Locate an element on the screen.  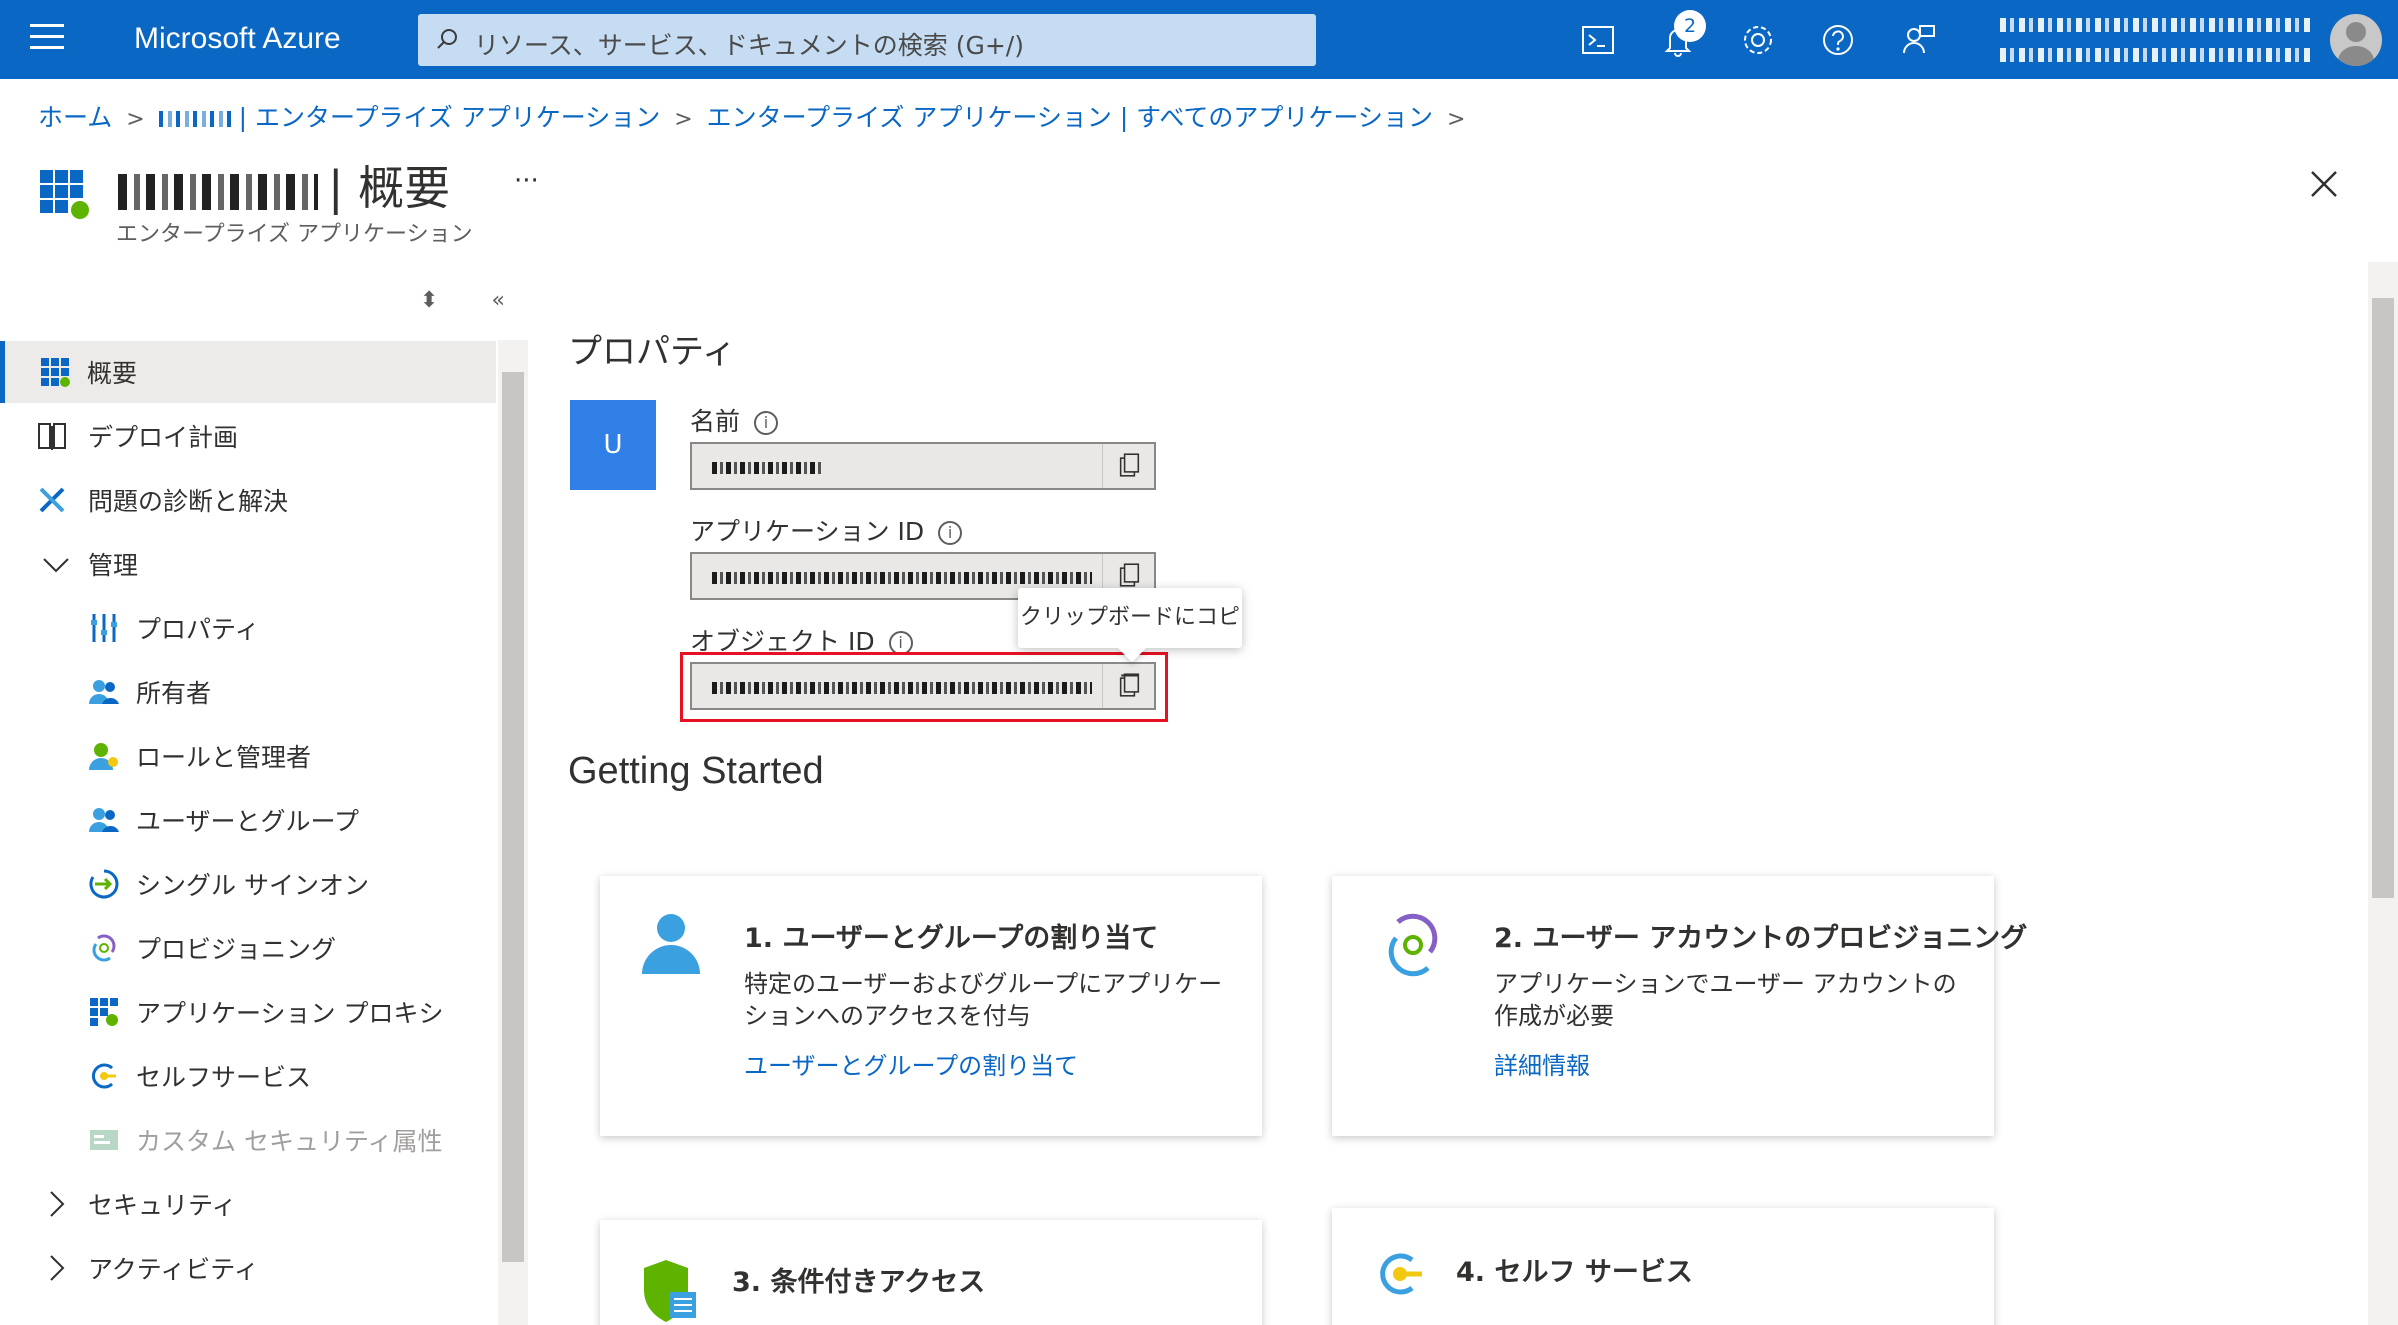
app-id-value-redacted is located at coordinates (902, 578).